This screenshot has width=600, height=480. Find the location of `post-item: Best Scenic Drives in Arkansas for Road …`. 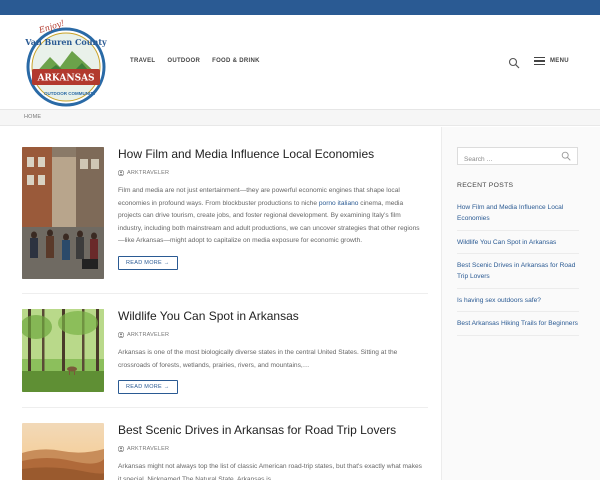

post-item: Best Scenic Drives in Arkansas for Road … is located at coordinates (225, 451).